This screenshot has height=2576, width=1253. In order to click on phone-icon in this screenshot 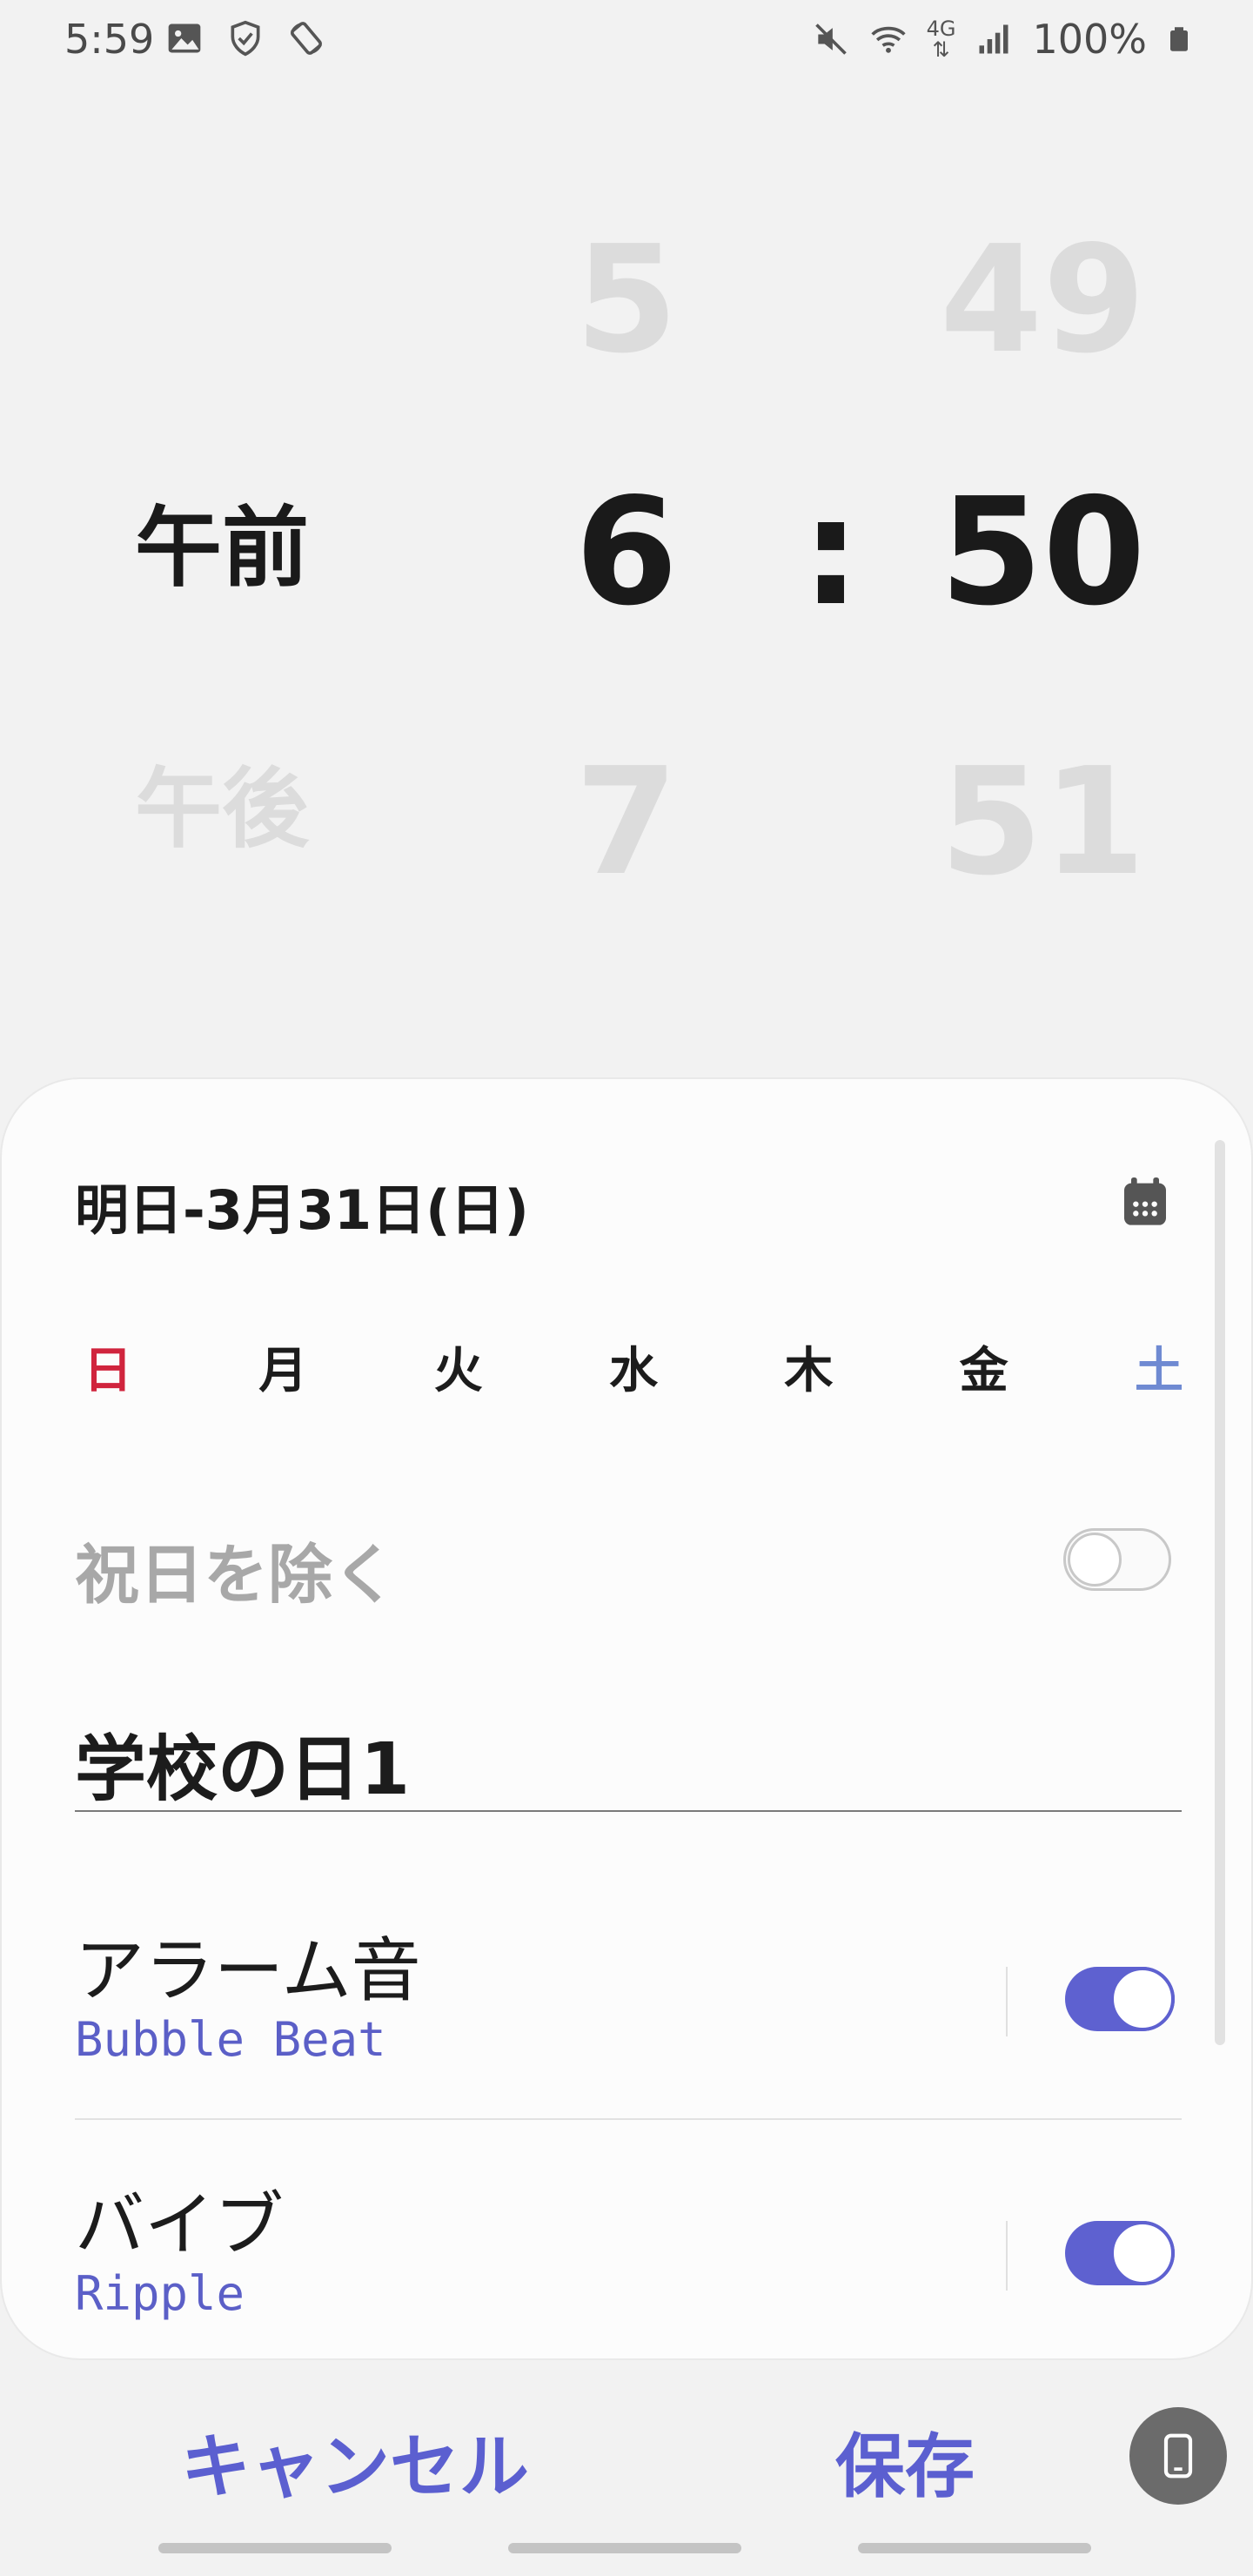, I will do `click(1178, 2456)`.